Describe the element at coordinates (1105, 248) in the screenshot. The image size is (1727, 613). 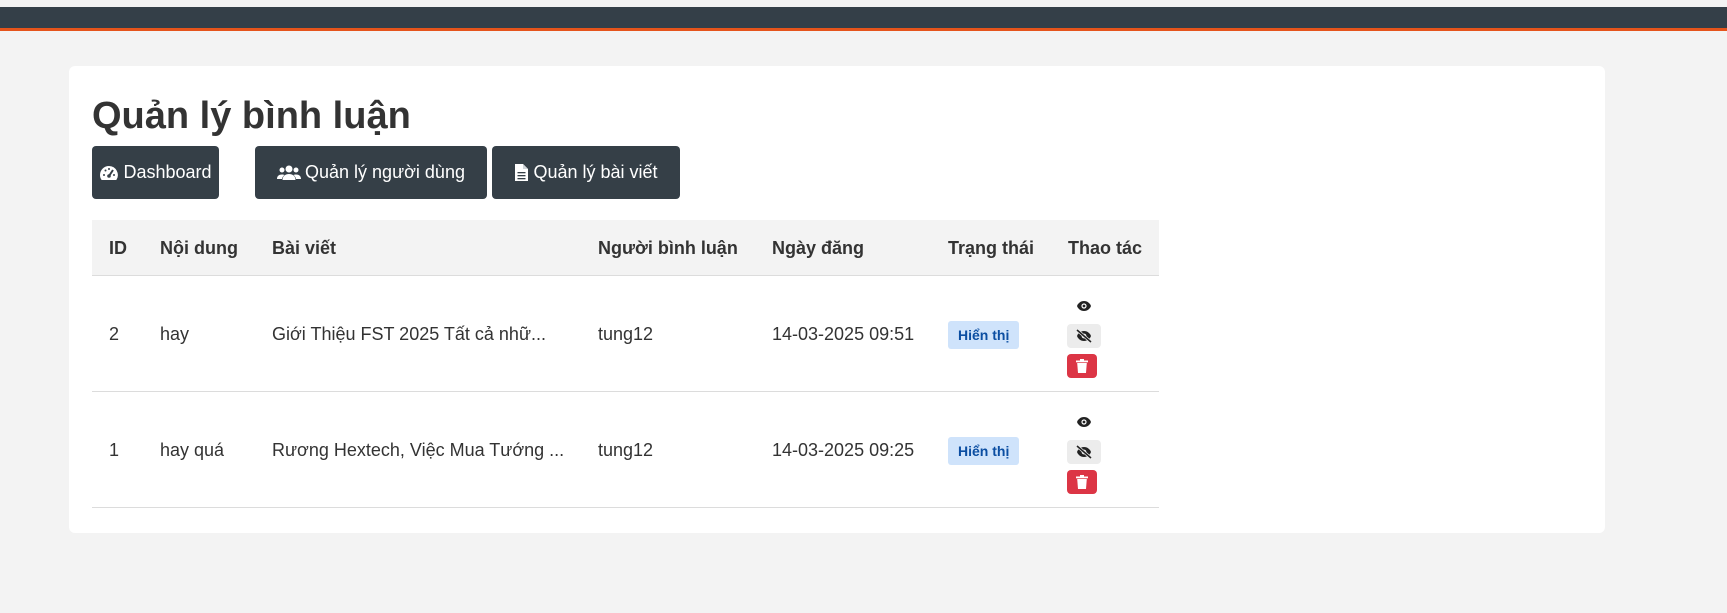
I see `header-actions: Thao tác` at that location.